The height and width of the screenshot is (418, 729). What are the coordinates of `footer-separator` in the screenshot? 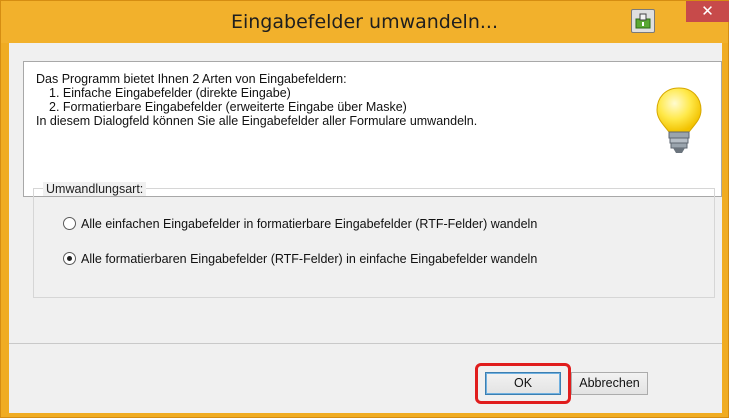 It's located at (365, 343).